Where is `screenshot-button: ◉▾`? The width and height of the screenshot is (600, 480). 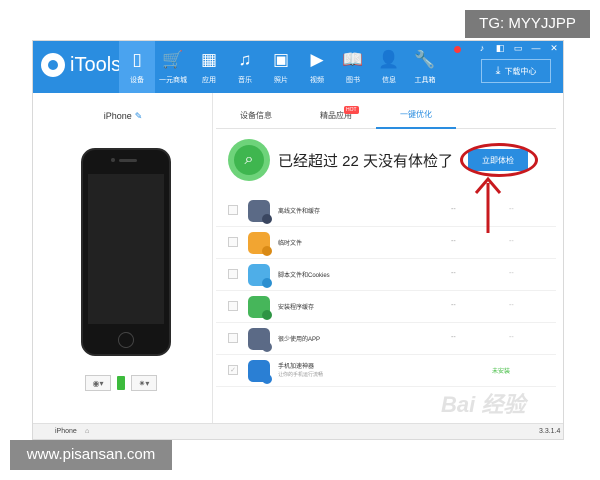 screenshot-button: ◉▾ is located at coordinates (98, 383).